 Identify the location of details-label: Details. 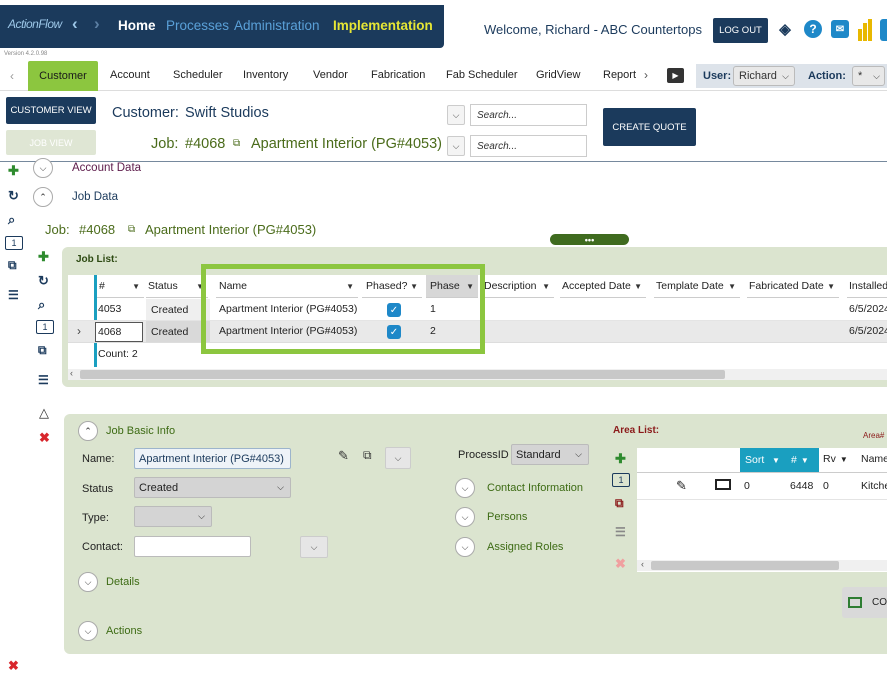
(123, 582).